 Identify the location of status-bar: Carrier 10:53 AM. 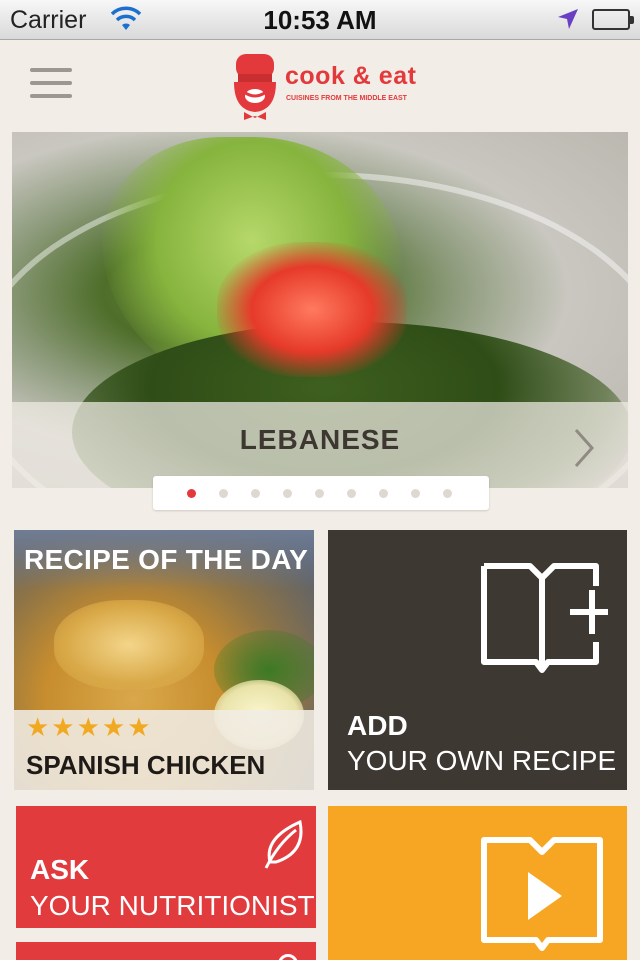
(320, 20).